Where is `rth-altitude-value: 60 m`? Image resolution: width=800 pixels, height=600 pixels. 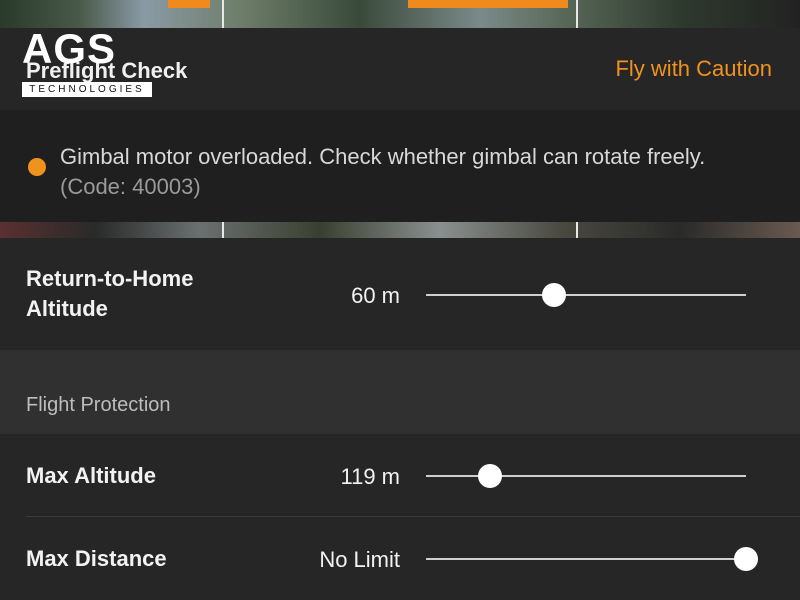
rth-altitude-value: 60 m is located at coordinates (375, 295).